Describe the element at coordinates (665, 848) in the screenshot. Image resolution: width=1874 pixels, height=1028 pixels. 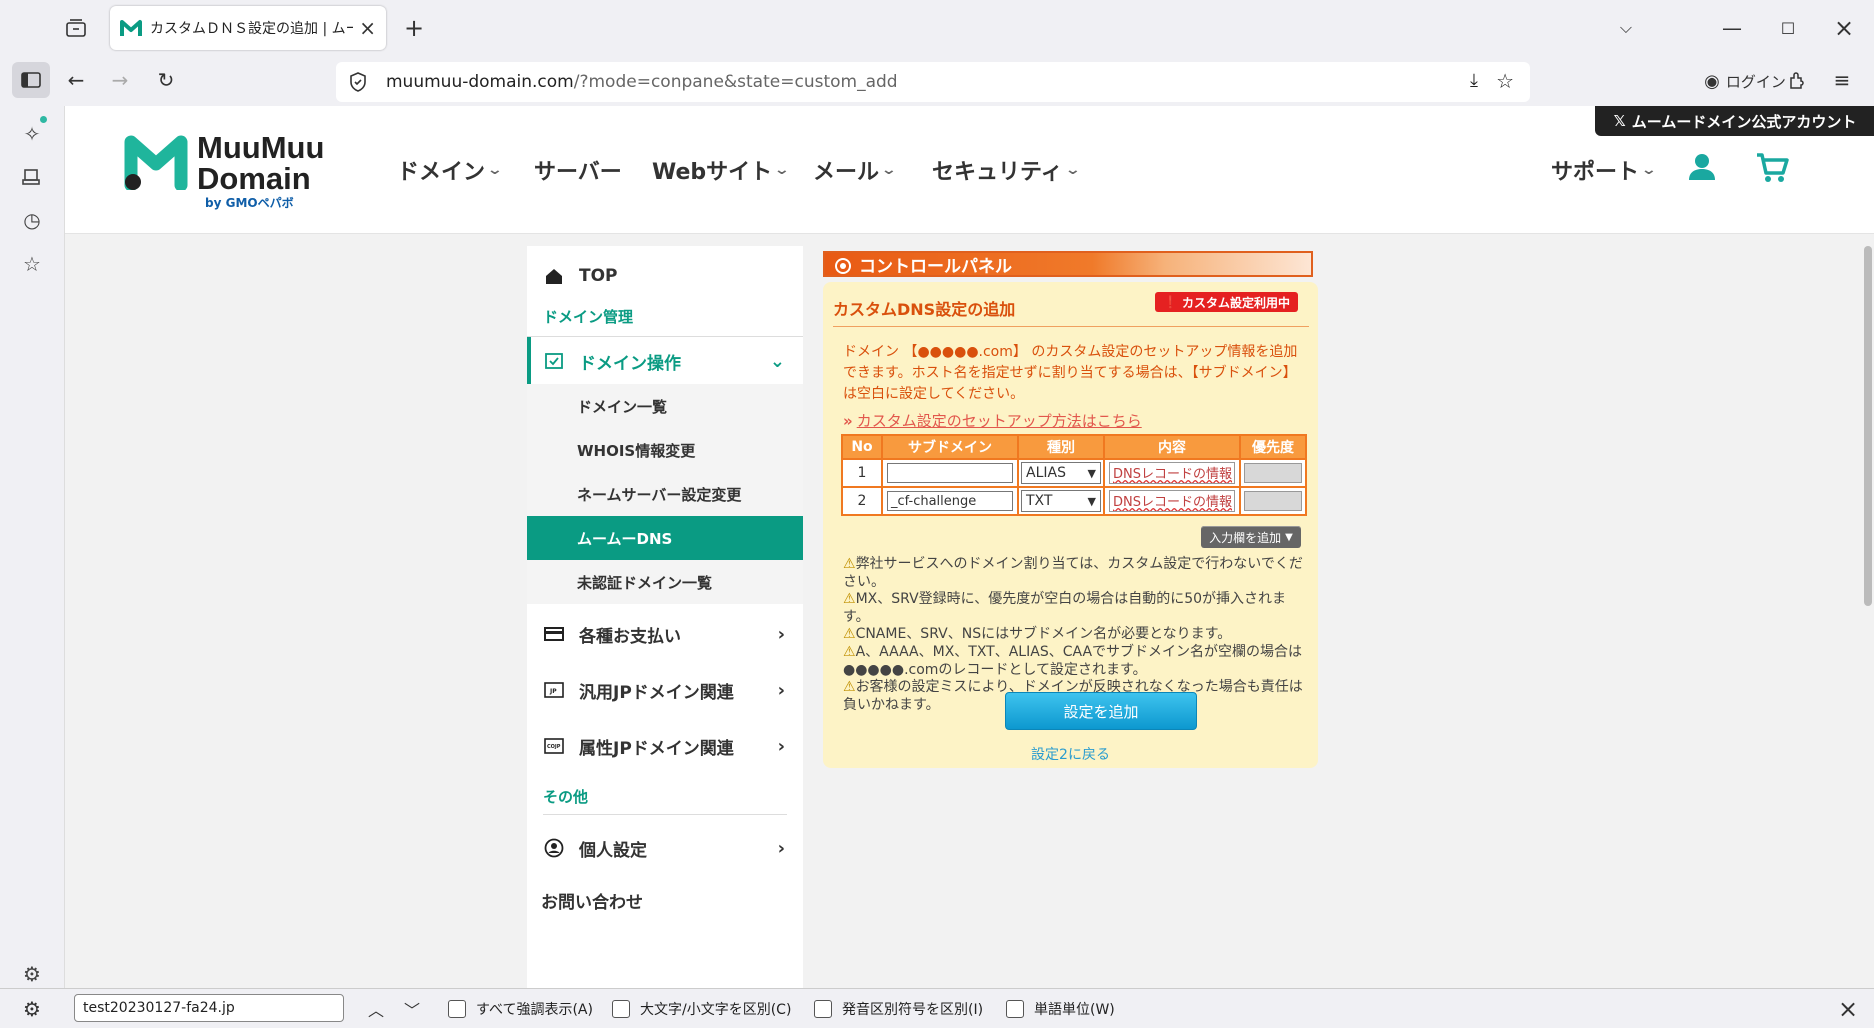
I see `nav-personal-settings: 個人設定 ›` at that location.